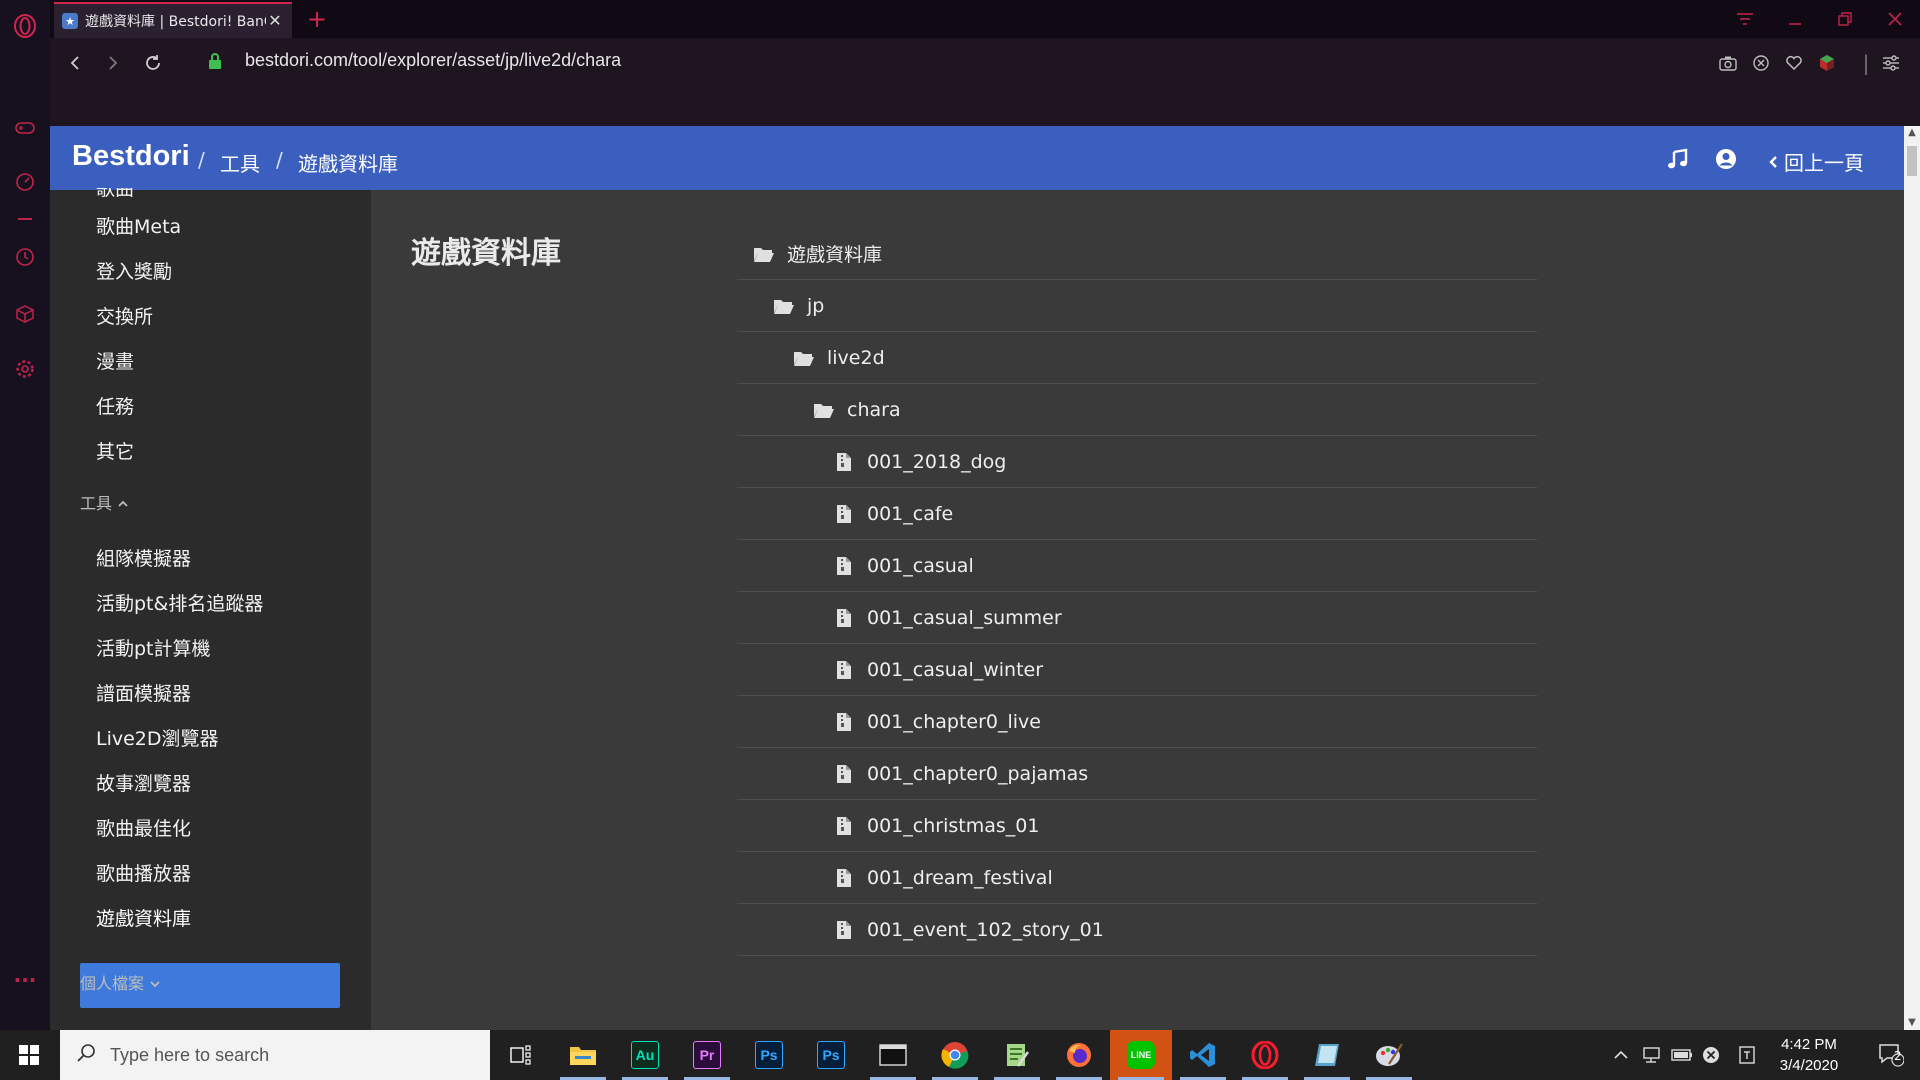 The width and height of the screenshot is (1920, 1080). Describe the element at coordinates (25, 314) in the screenshot. I see `cube-icon` at that location.